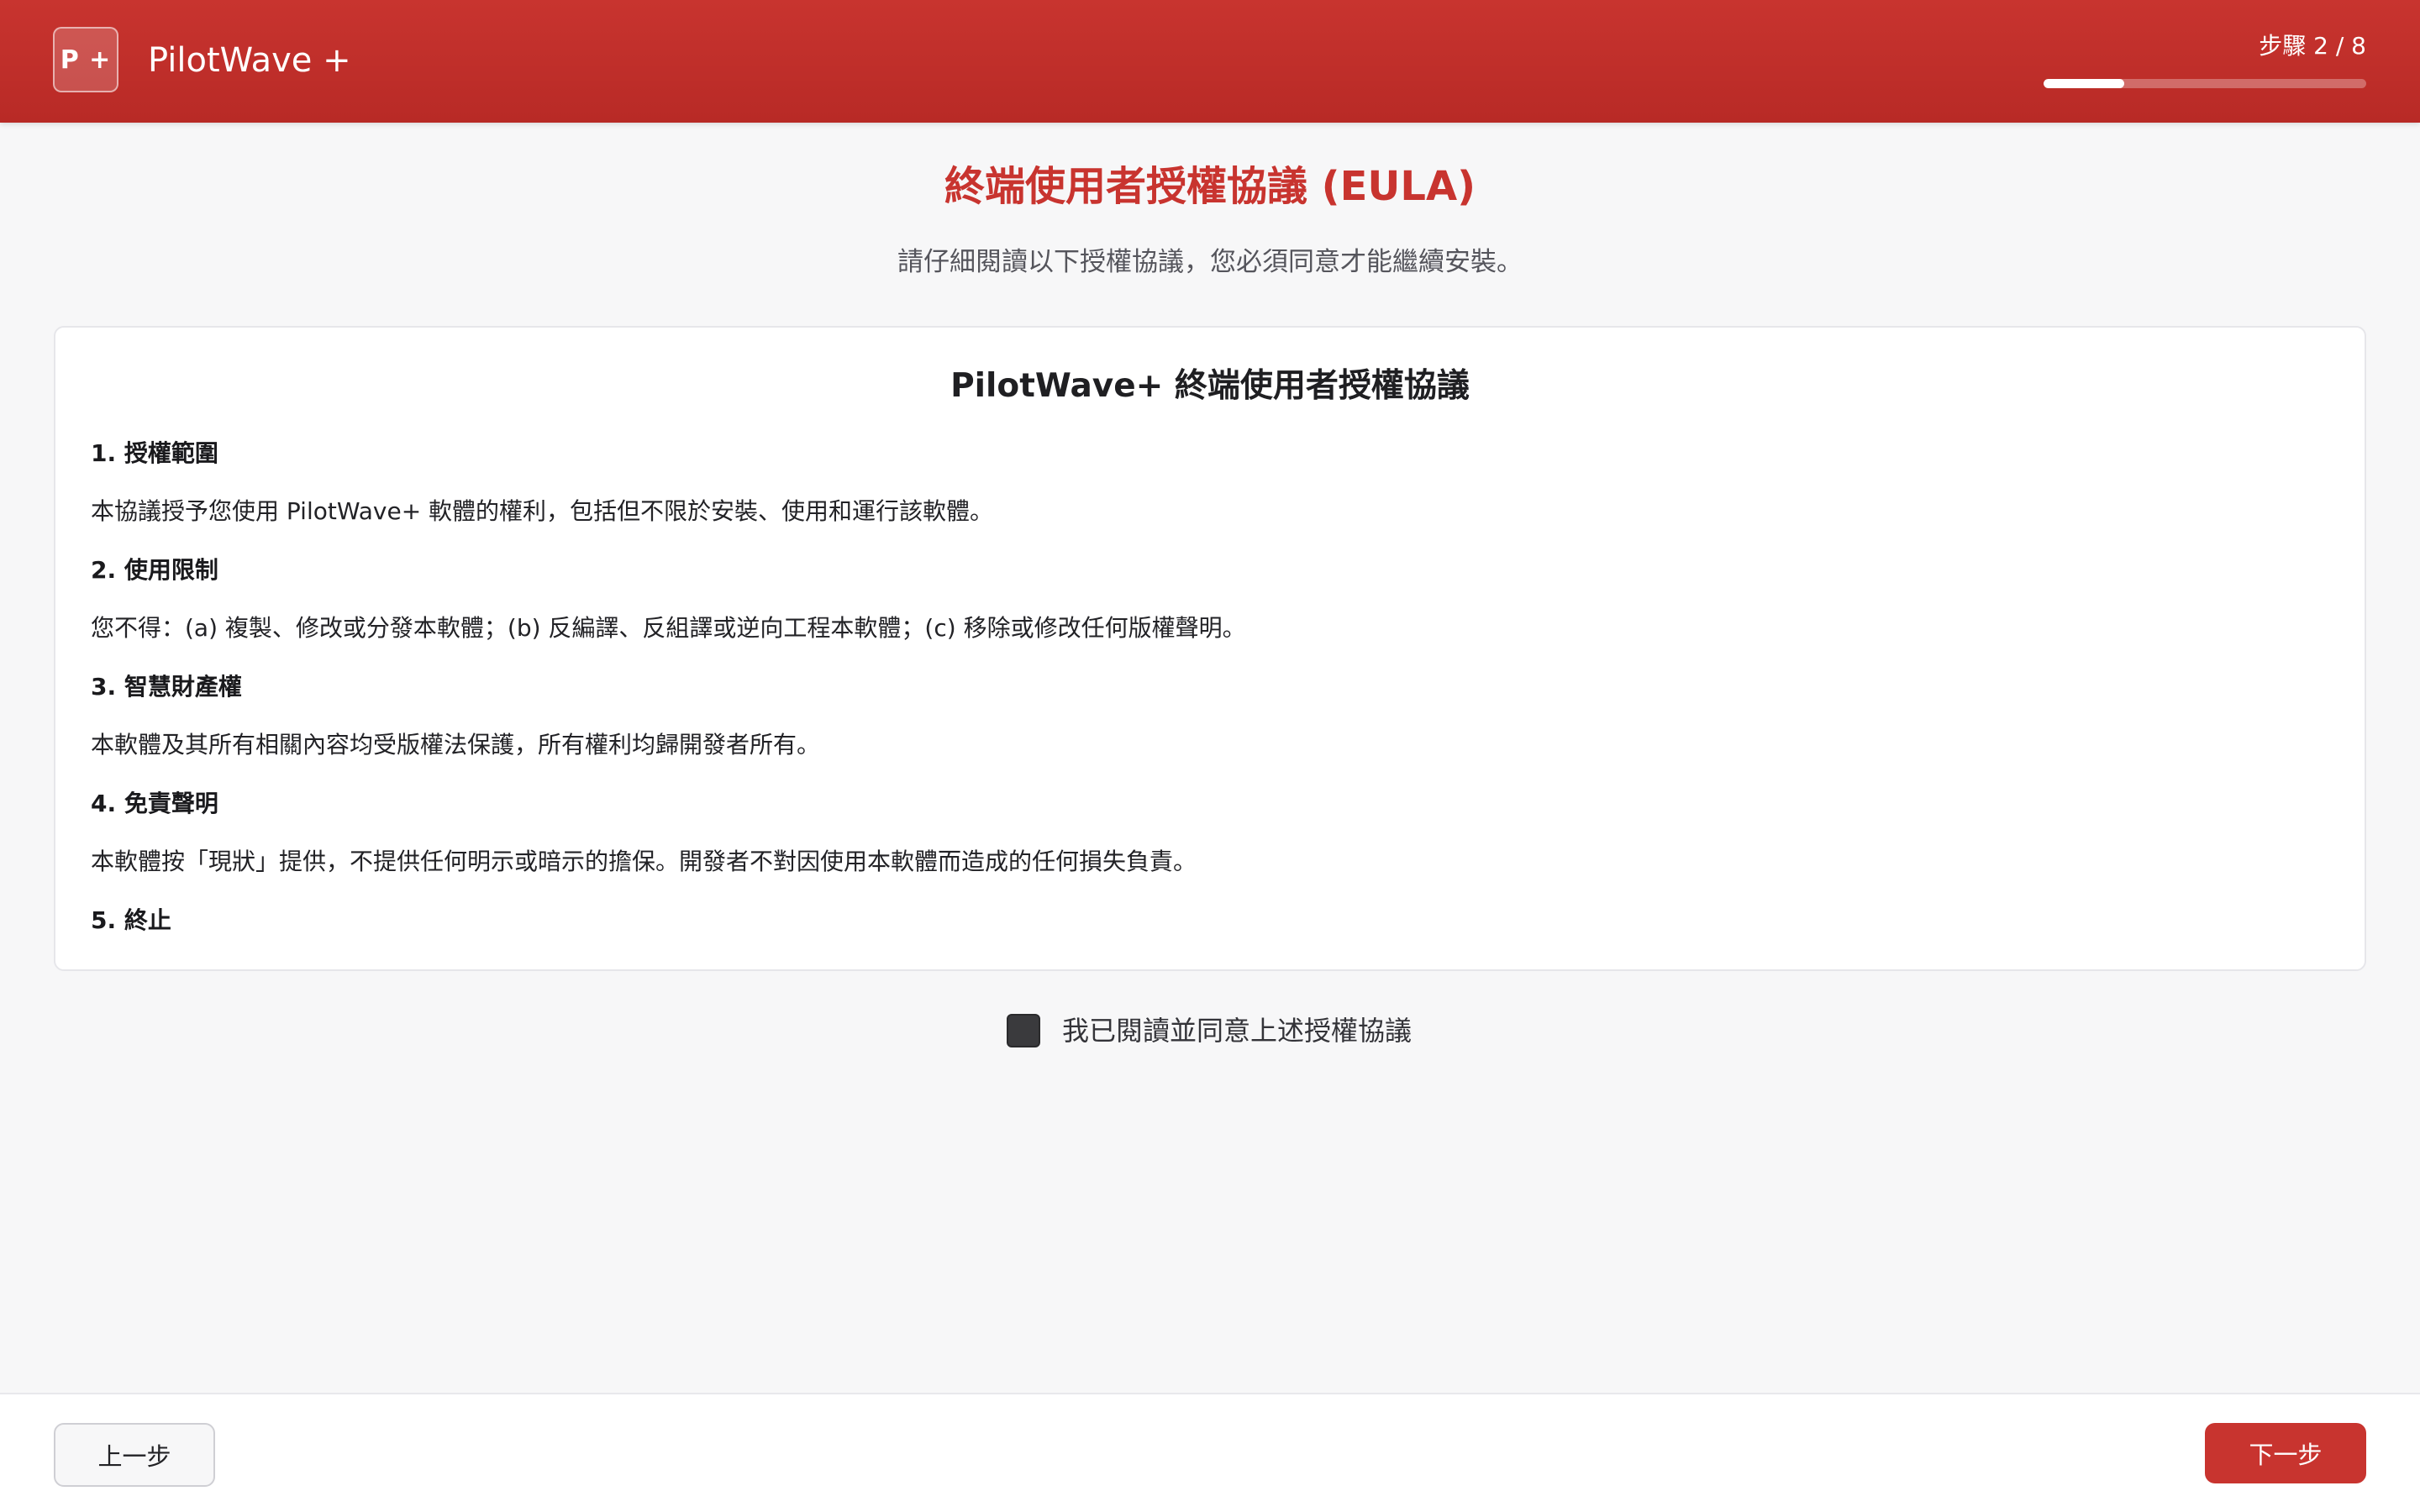 Image resolution: width=2420 pixels, height=1512 pixels. Describe the element at coordinates (2205, 83) in the screenshot. I see `progress-bar` at that location.